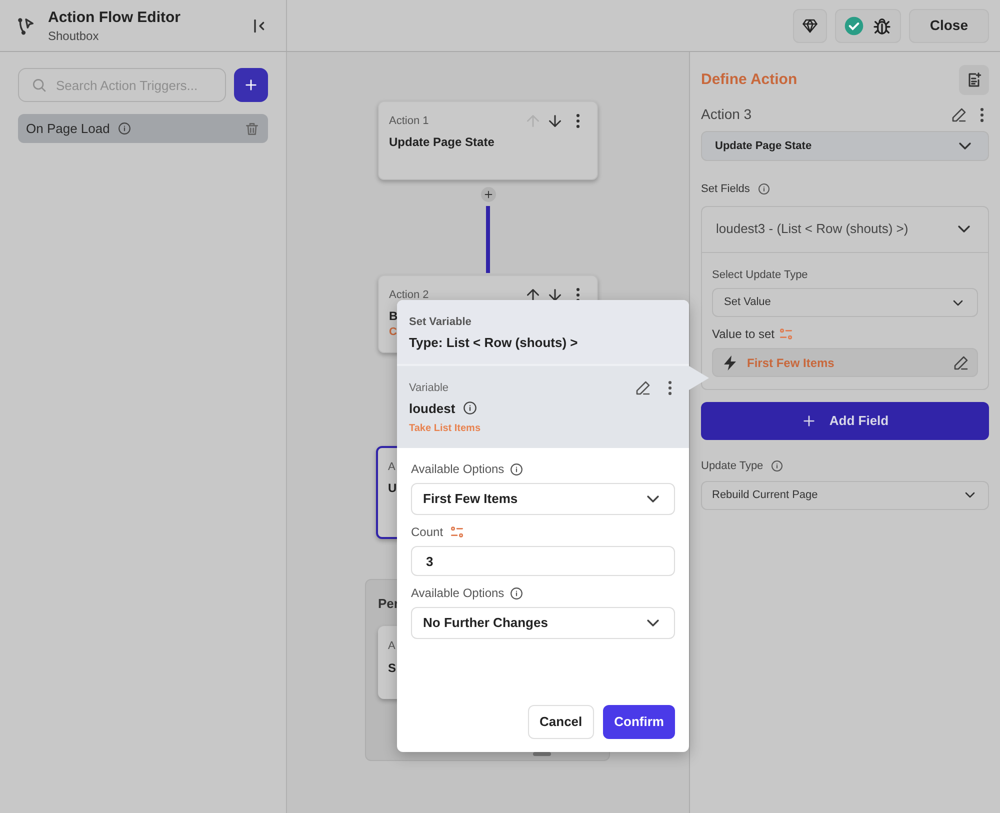 This screenshot has height=813, width=1000. I want to click on resize-handle, so click(542, 754).